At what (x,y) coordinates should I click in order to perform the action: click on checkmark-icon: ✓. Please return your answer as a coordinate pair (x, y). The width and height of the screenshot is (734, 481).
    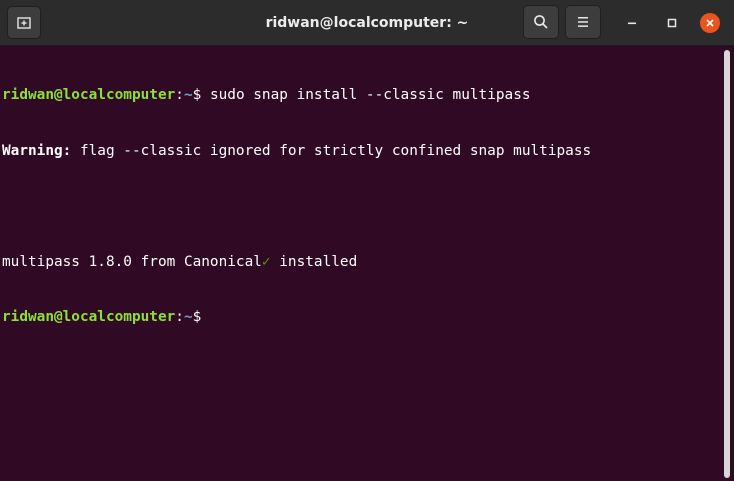
    Looking at the image, I should click on (266, 261).